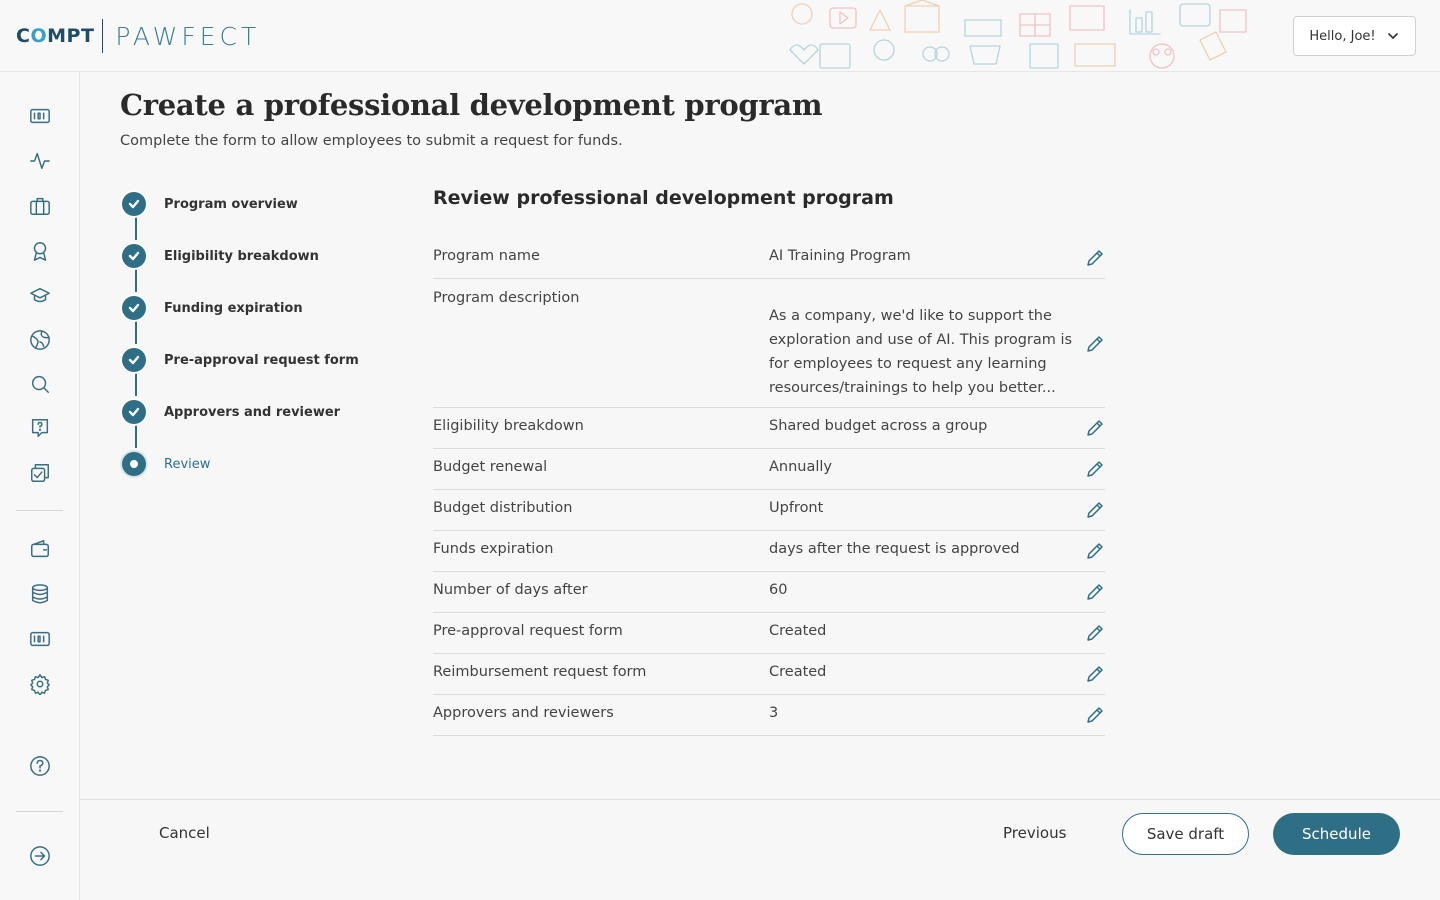  Describe the element at coordinates (774, 713) in the screenshot. I see `row-value: 3` at that location.